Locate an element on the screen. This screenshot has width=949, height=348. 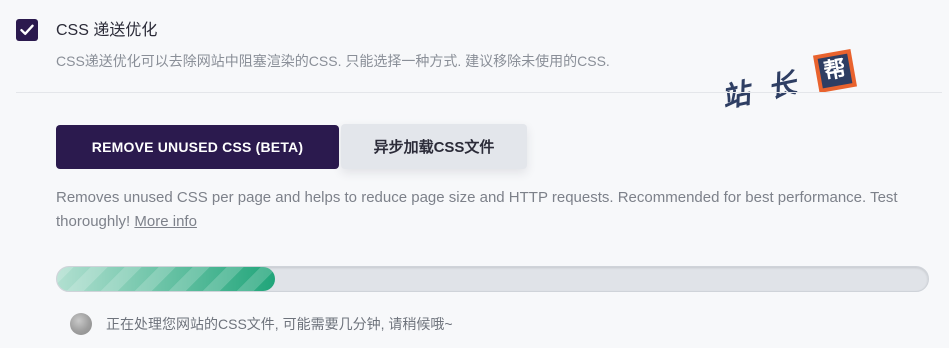
async-css-button: 异步加载CSS文件 is located at coordinates (434, 146).